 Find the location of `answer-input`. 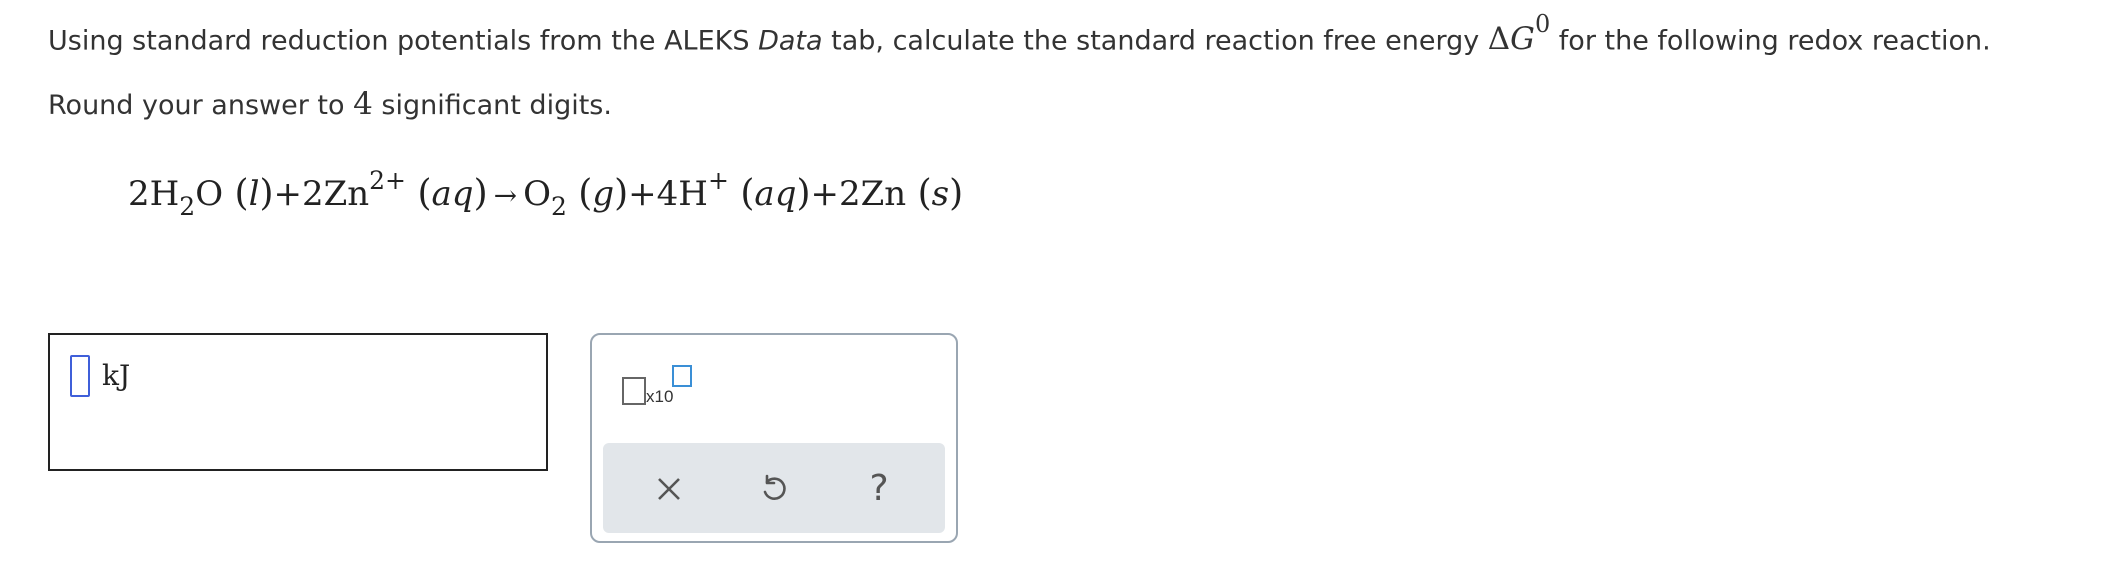

answer-input is located at coordinates (80, 376).